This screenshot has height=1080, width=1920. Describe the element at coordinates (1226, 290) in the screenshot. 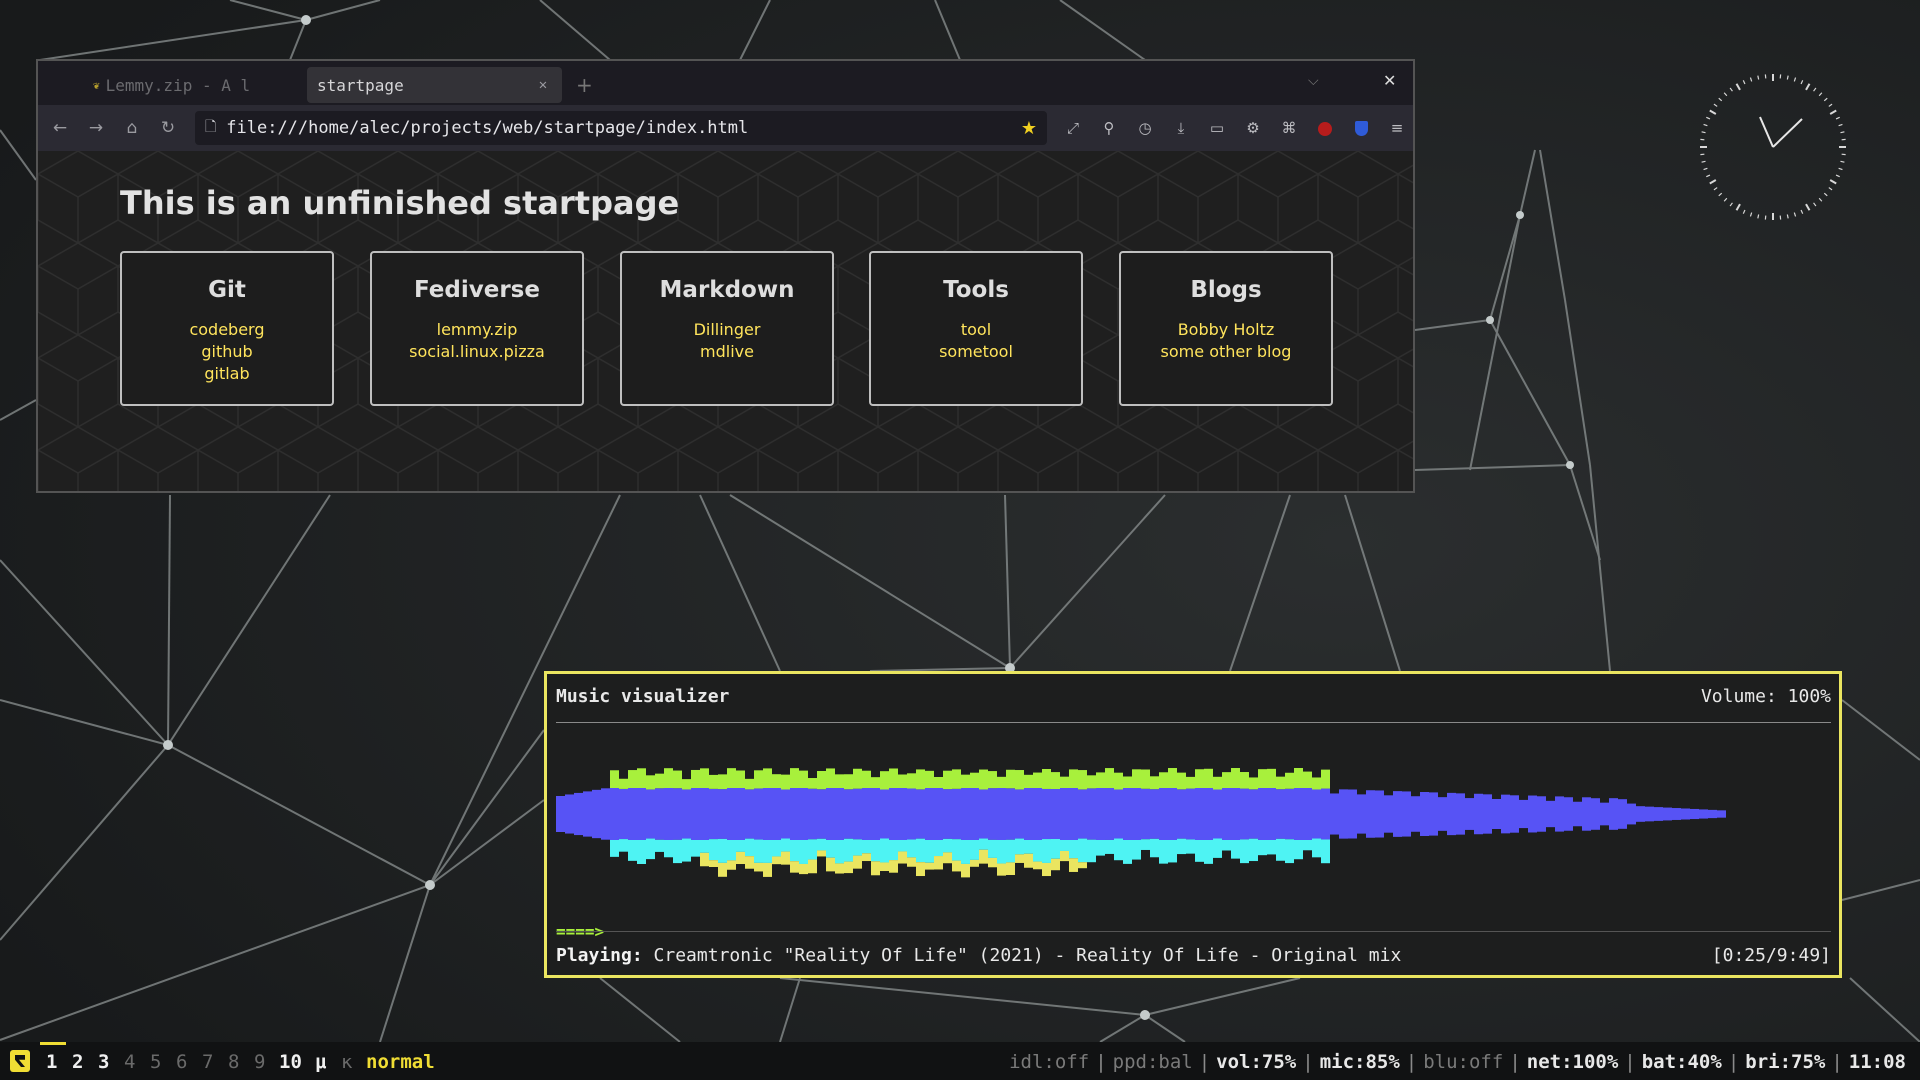

I see `card-title: Blogs` at that location.